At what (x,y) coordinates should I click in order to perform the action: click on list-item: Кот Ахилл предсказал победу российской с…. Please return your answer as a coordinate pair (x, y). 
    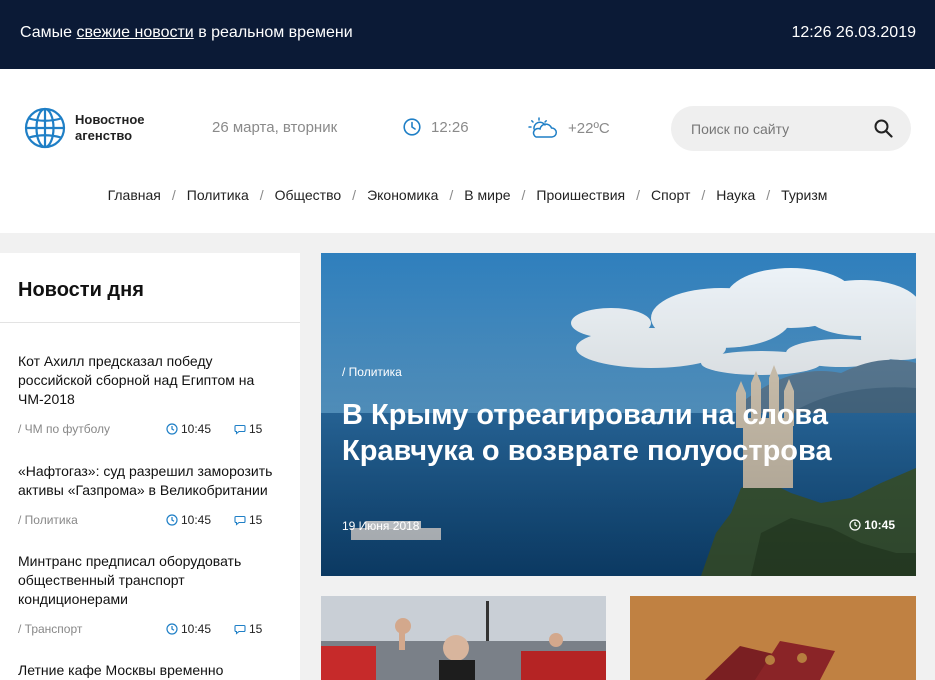
    Looking at the image, I should click on (150, 394).